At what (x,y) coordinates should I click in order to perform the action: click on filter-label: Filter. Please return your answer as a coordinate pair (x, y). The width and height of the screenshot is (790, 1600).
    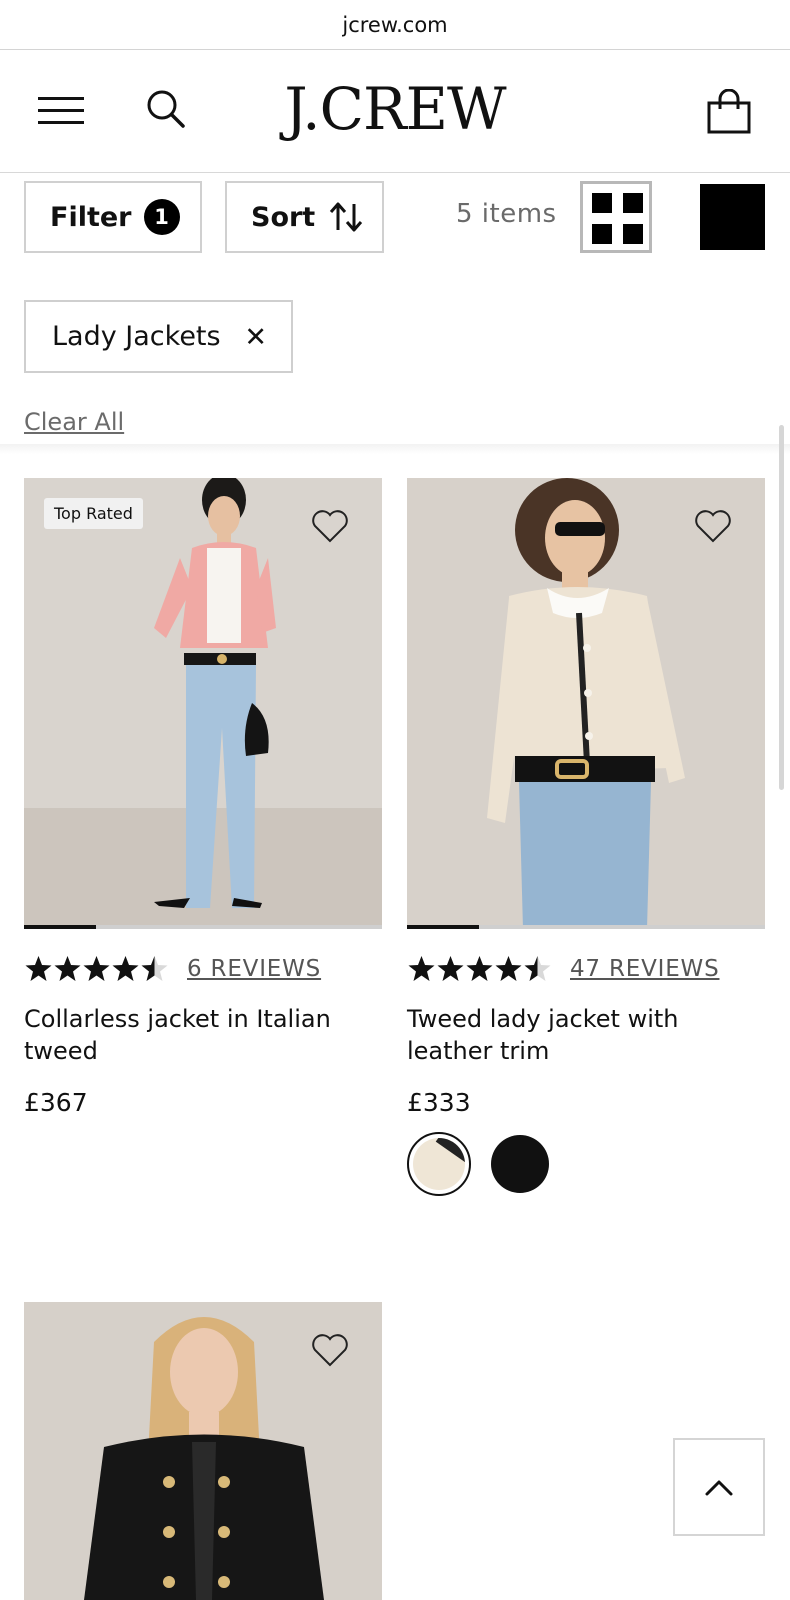
    Looking at the image, I should click on (91, 217).